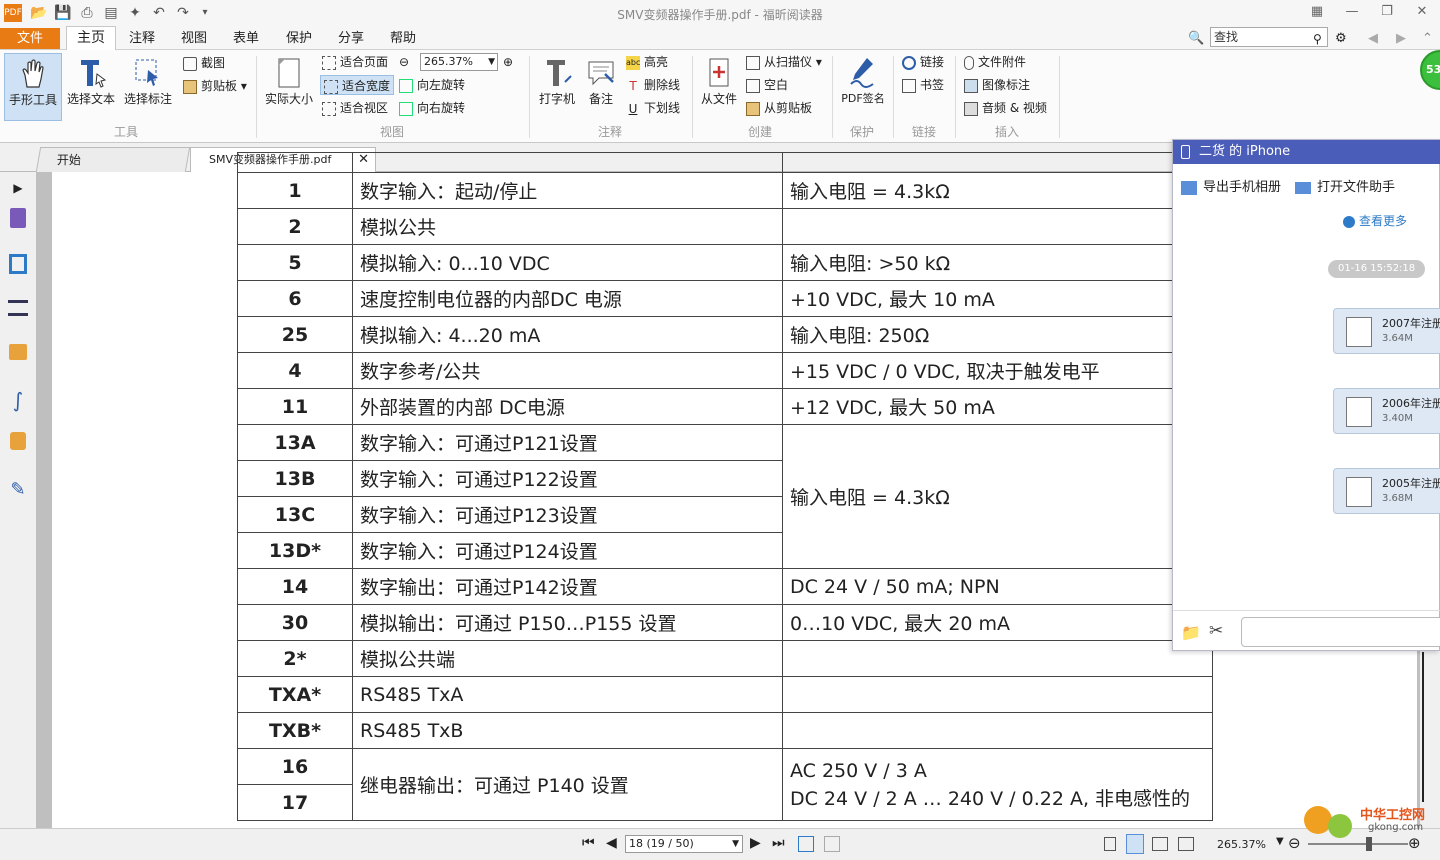  Describe the element at coordinates (1387, 12) in the screenshot. I see `maximize-button: ❐` at that location.